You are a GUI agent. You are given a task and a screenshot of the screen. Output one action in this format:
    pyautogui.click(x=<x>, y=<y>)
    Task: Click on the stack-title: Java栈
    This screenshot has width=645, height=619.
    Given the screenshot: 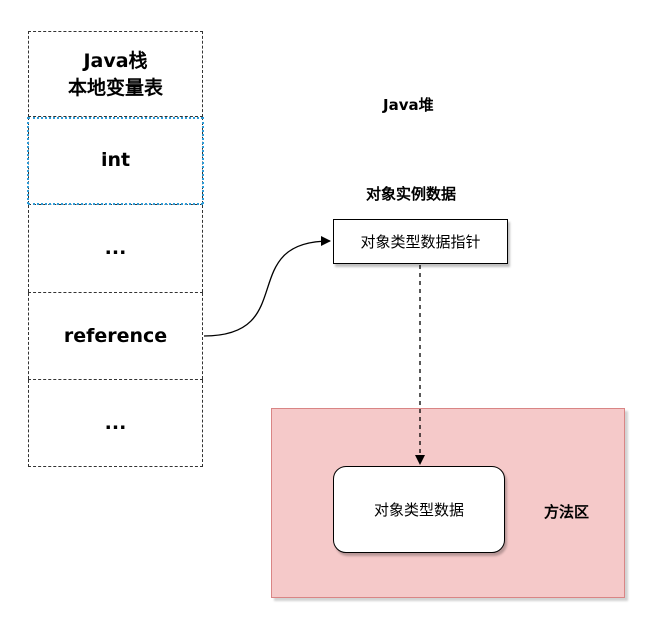 What is the action you would take?
    pyautogui.click(x=115, y=60)
    